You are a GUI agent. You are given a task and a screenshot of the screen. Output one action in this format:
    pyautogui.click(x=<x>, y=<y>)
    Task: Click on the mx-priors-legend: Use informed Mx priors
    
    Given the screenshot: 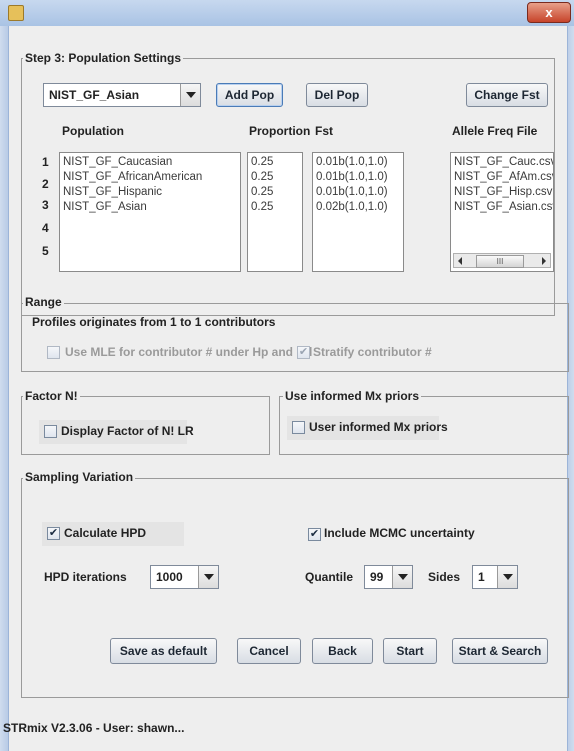 What is the action you would take?
    pyautogui.click(x=352, y=396)
    